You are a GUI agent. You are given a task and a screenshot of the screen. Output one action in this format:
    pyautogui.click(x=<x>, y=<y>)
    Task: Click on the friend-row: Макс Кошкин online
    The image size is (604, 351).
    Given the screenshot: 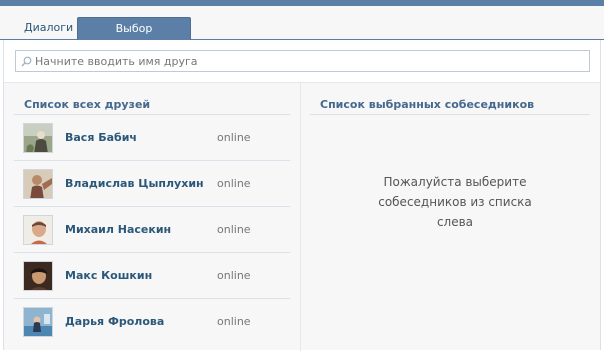 What is the action you would take?
    pyautogui.click(x=152, y=276)
    